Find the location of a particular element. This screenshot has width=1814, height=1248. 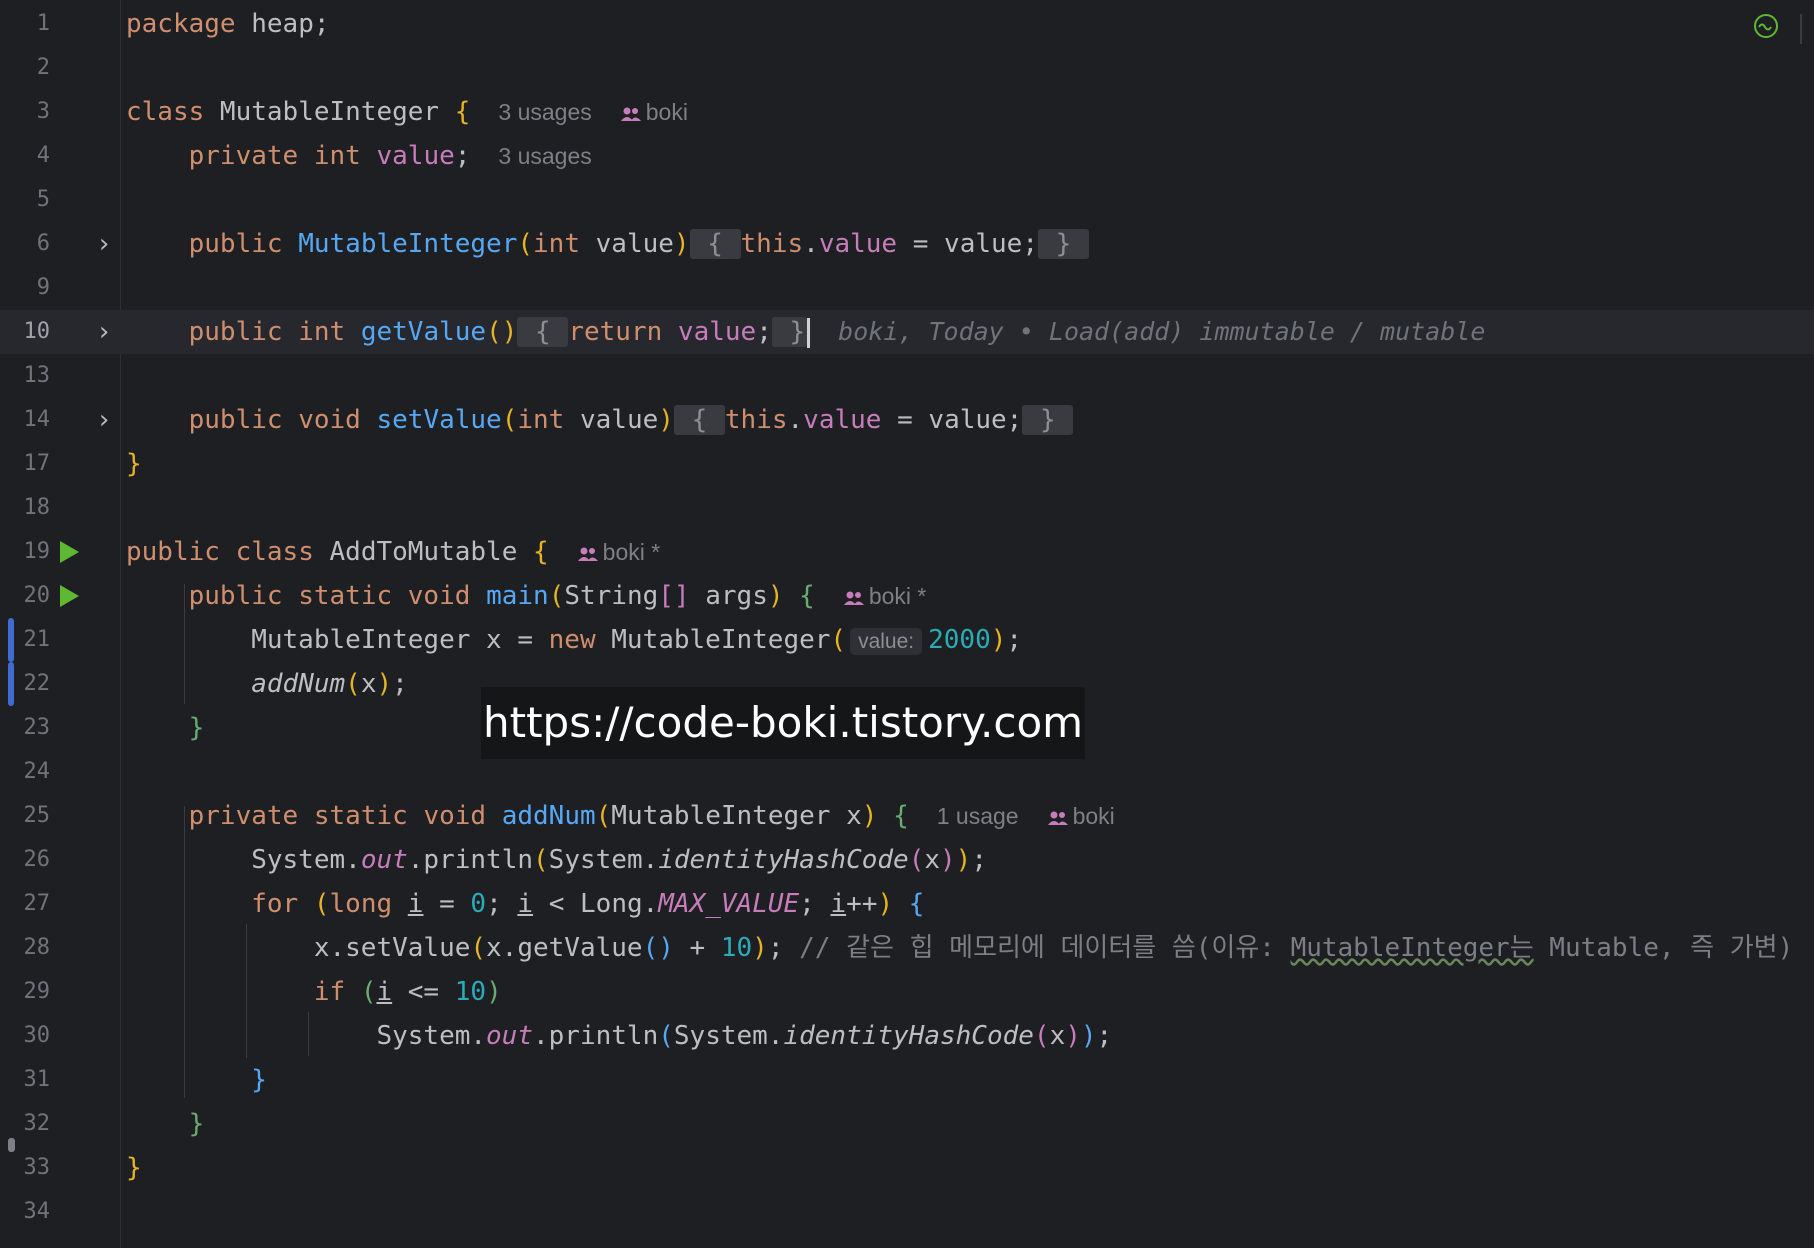

code-line: 3 class MutableInteger {3 usages boki is located at coordinates (907, 112).